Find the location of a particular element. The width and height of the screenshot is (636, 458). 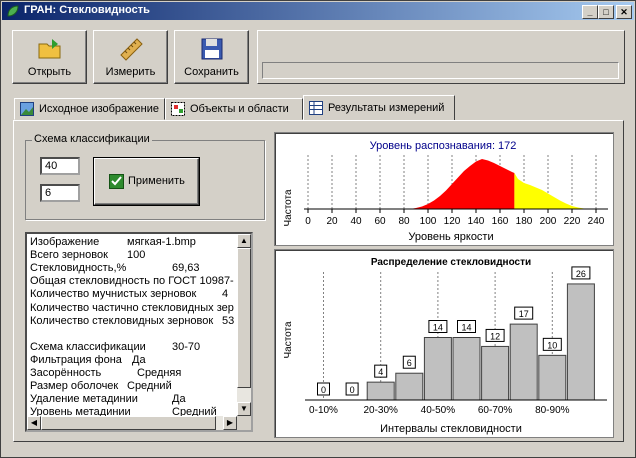

result-value: 4 is located at coordinates (225, 294).